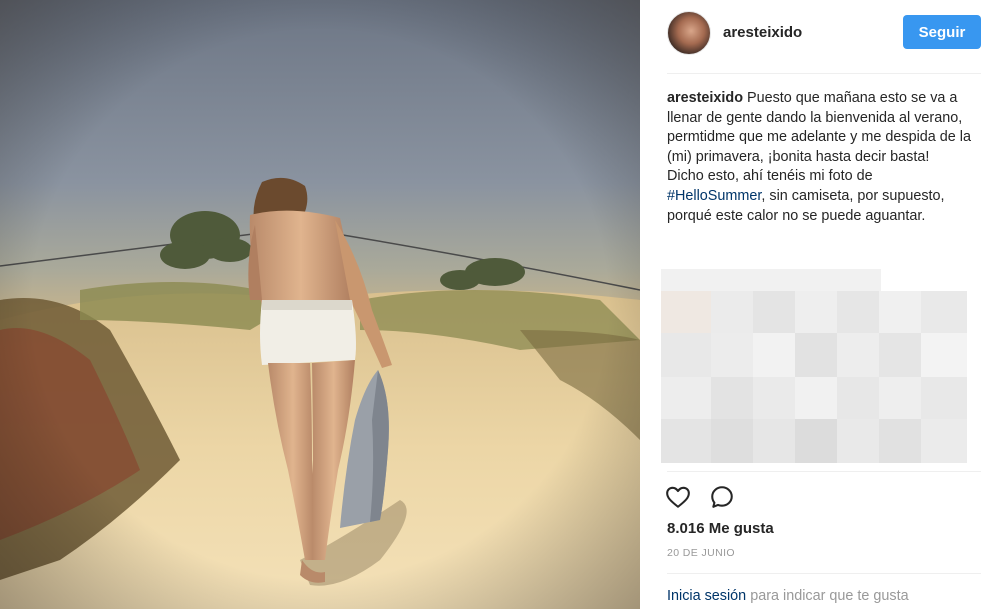 Image resolution: width=1000 pixels, height=609 pixels. Describe the element at coordinates (706, 596) in the screenshot. I see `login-link: Inicia sesión` at that location.